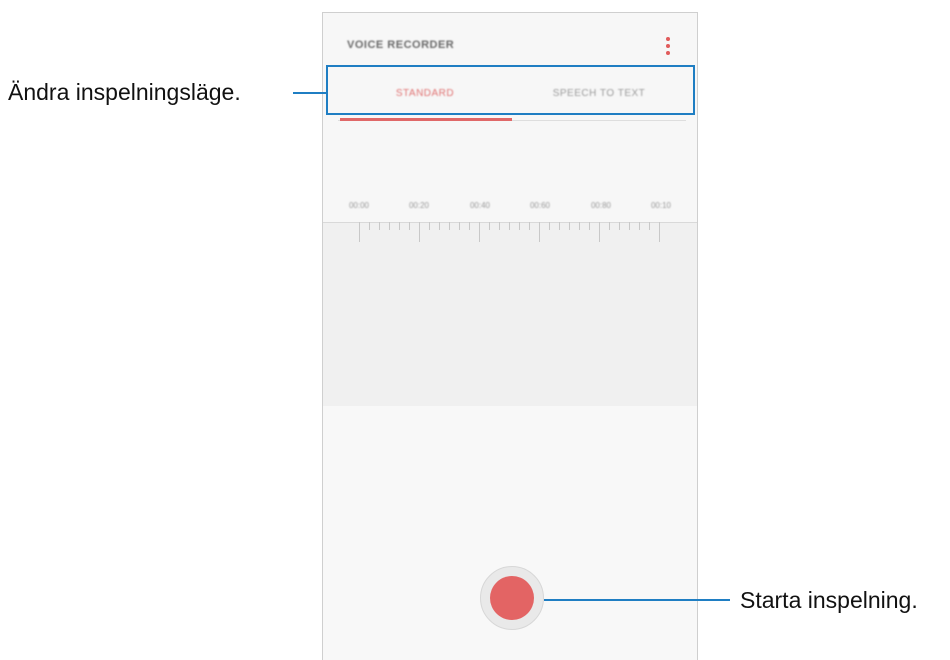 The height and width of the screenshot is (660, 950). Describe the element at coordinates (309, 93) in the screenshot. I see `callout-line-mode` at that location.